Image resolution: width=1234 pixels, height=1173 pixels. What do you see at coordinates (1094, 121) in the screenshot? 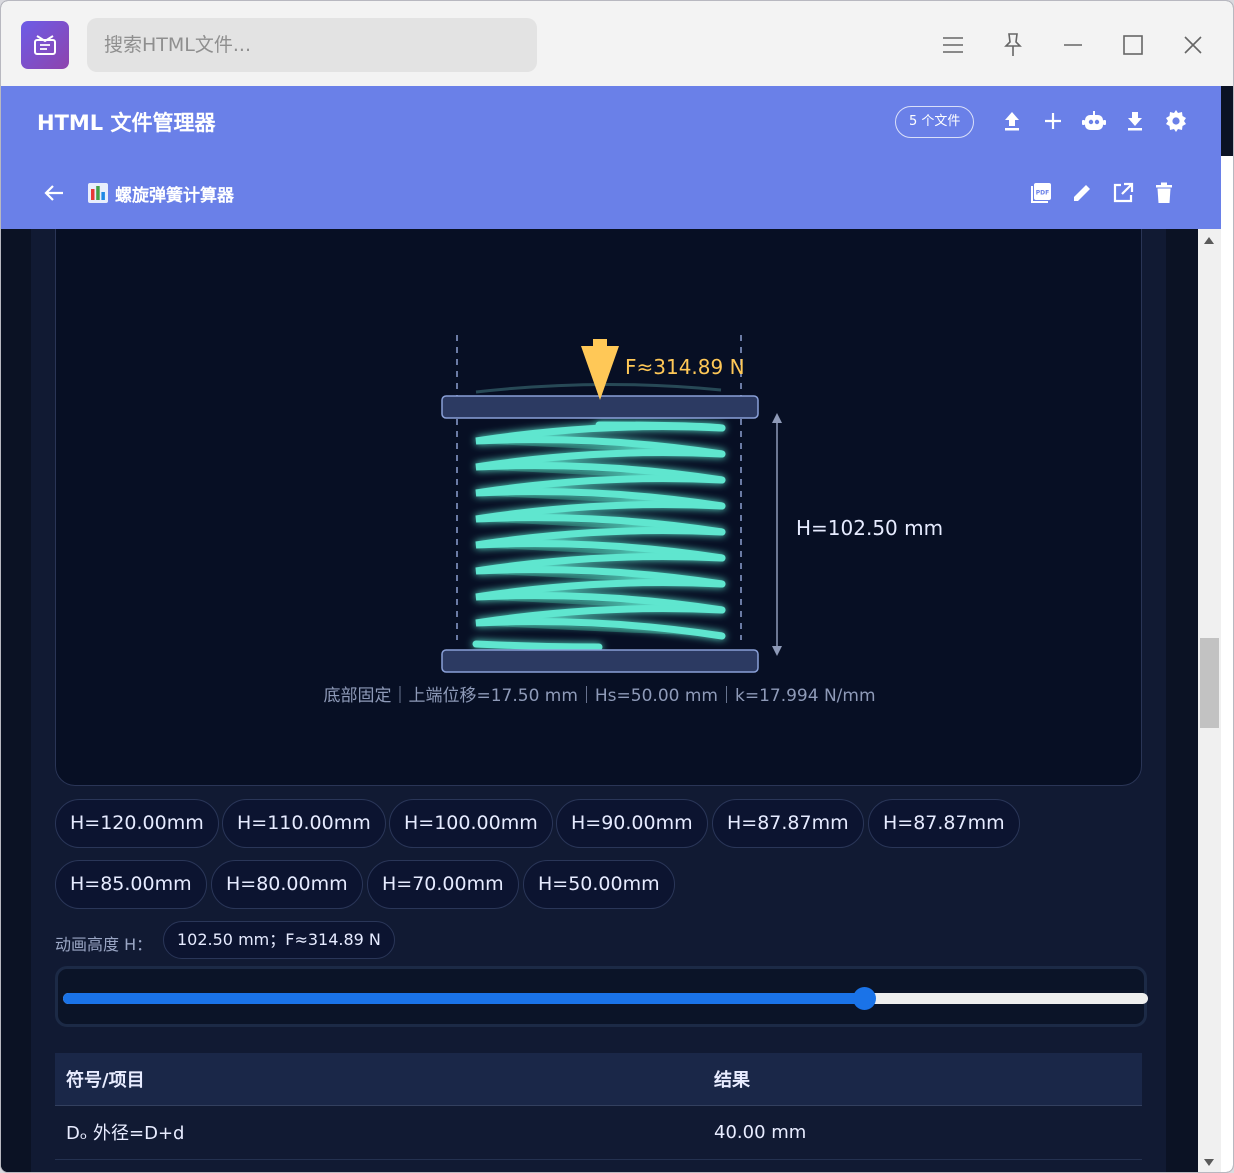
I see `robot-icon` at bounding box center [1094, 121].